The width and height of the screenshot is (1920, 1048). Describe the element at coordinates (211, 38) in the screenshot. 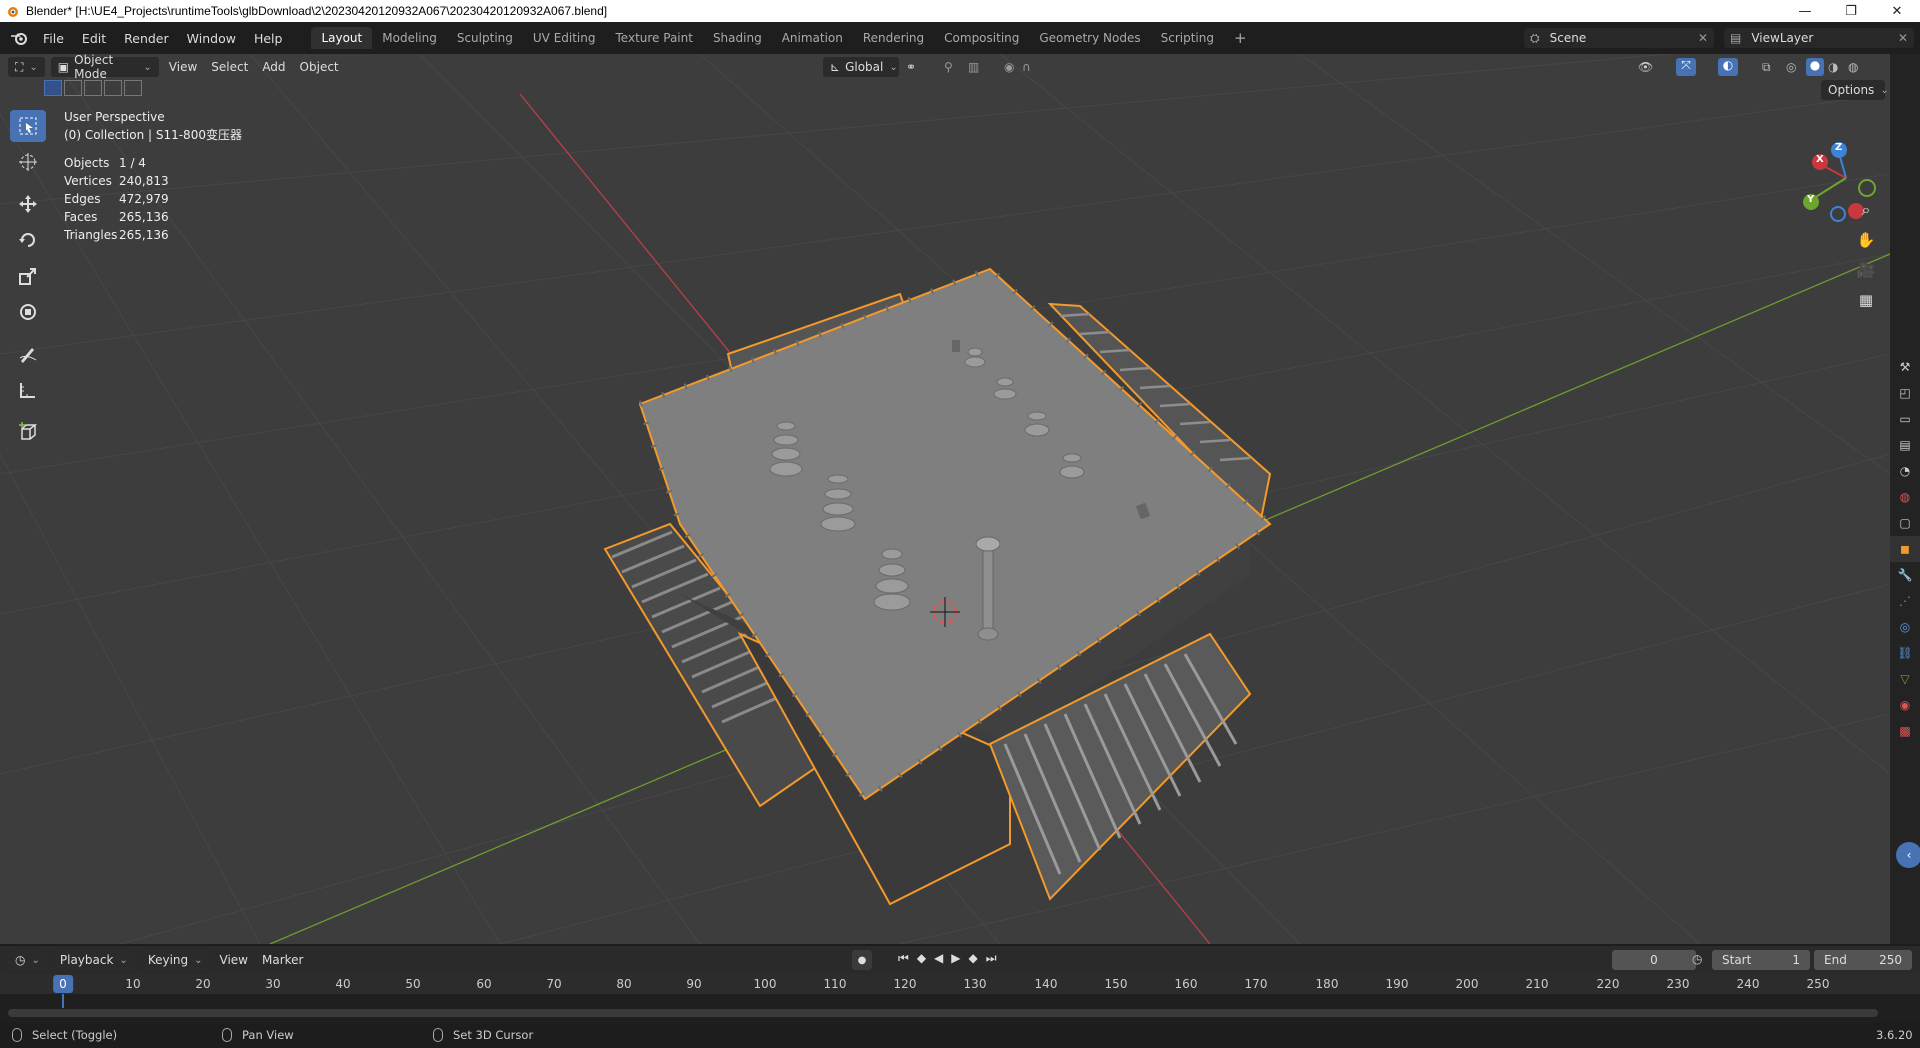

I see `menu-window: Window` at that location.